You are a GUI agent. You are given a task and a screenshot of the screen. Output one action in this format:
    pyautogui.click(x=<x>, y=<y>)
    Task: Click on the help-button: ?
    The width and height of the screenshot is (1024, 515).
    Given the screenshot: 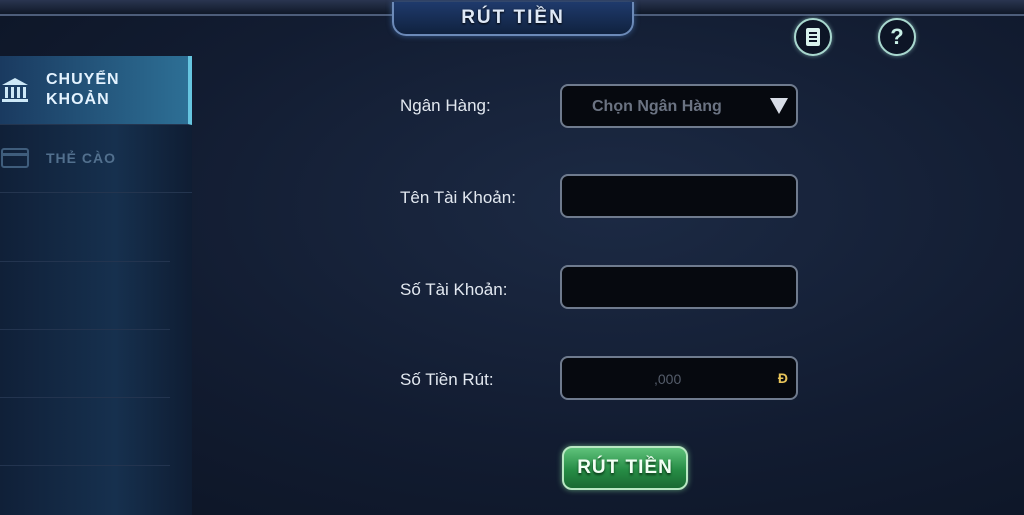 What is the action you would take?
    pyautogui.click(x=897, y=37)
    